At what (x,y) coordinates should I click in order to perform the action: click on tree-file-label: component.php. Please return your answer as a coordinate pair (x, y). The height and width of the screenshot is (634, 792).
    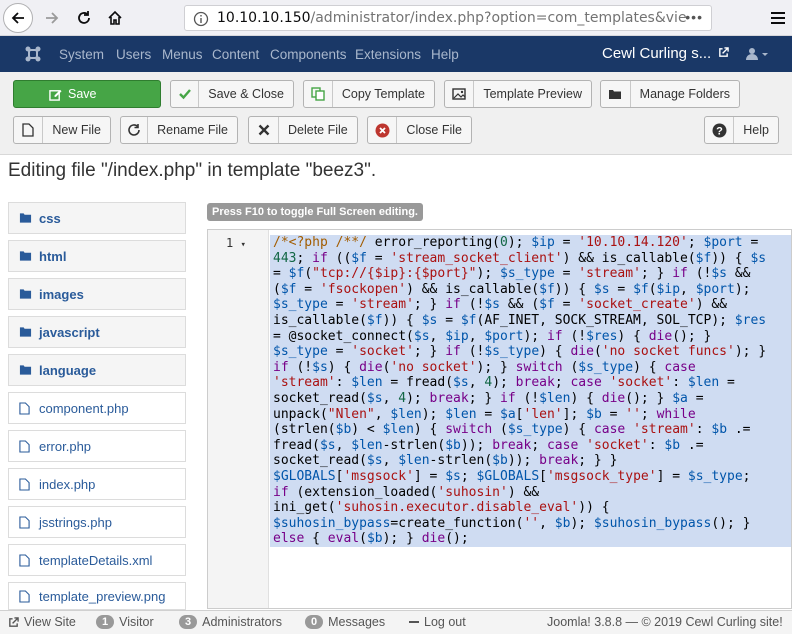
    Looking at the image, I should click on (84, 408).